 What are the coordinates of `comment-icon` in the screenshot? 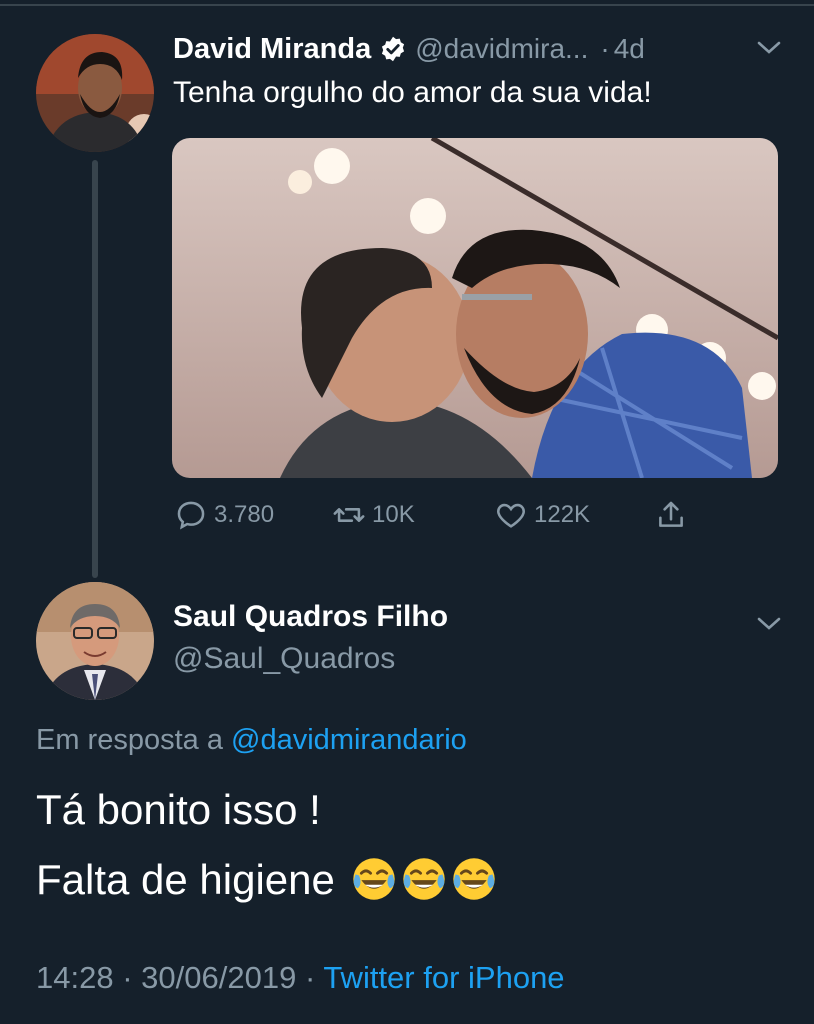 It's located at (191, 515).